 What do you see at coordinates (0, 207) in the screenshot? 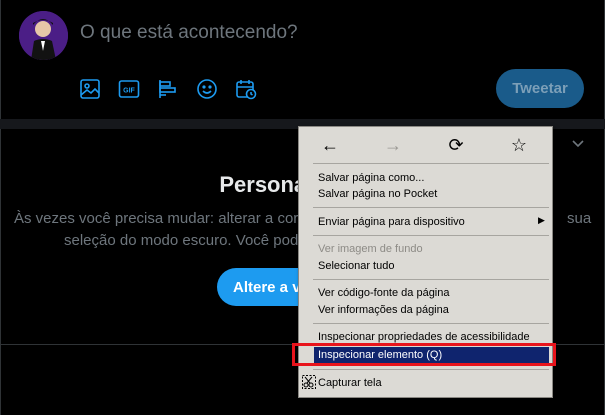
I see `left-border` at bounding box center [0, 207].